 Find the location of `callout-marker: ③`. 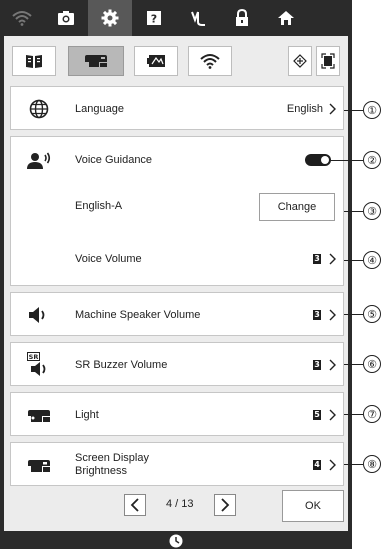

callout-marker: ③ is located at coordinates (372, 211).